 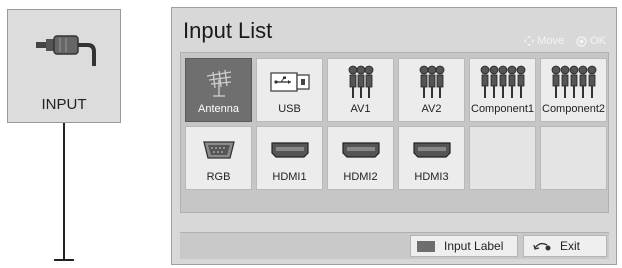 What do you see at coordinates (64, 104) in the screenshot?
I see `input-button-label: INPUT` at bounding box center [64, 104].